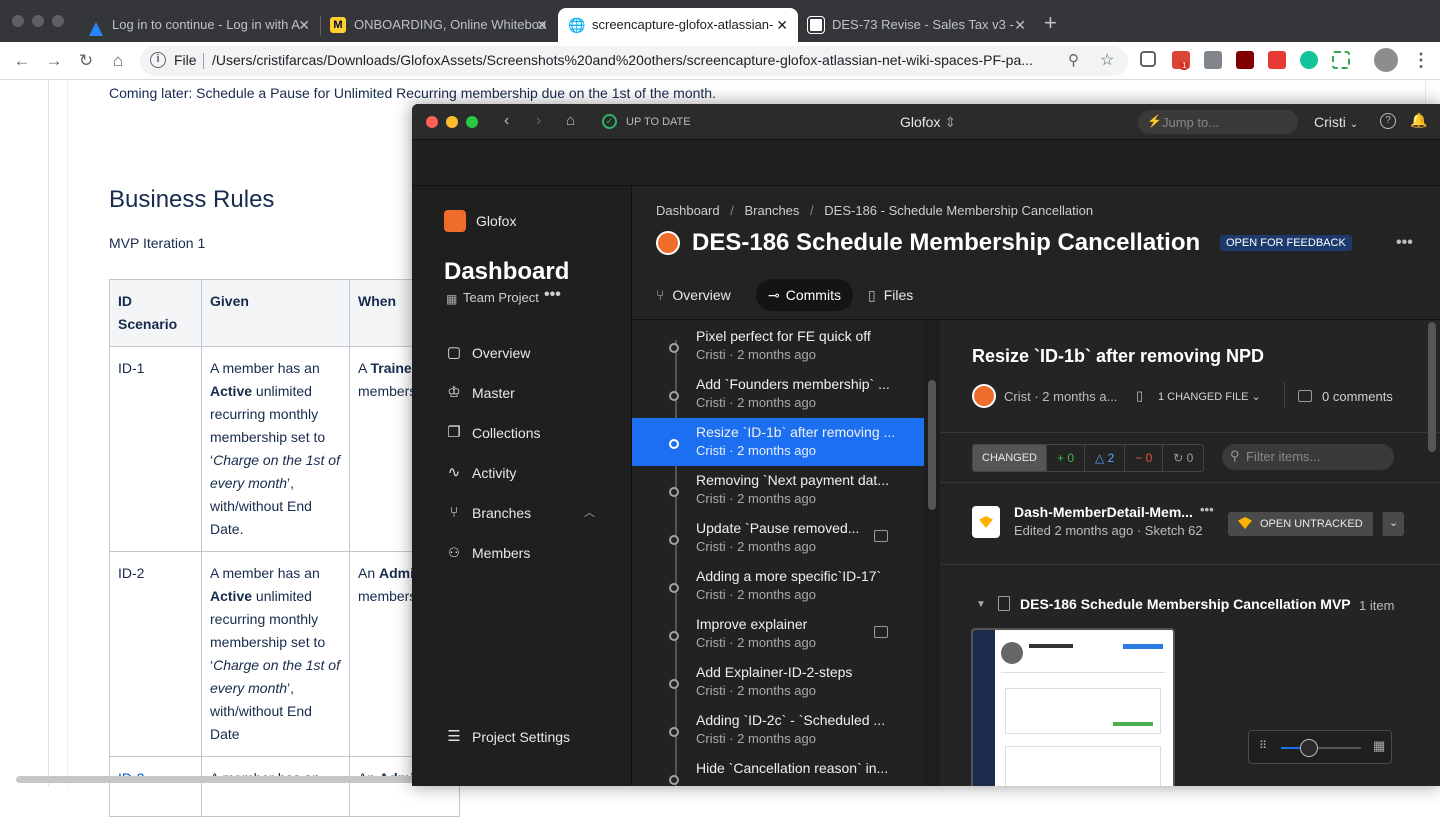 The width and height of the screenshot is (1440, 817). I want to click on zoom-icon: ⚲, so click(1073, 60).